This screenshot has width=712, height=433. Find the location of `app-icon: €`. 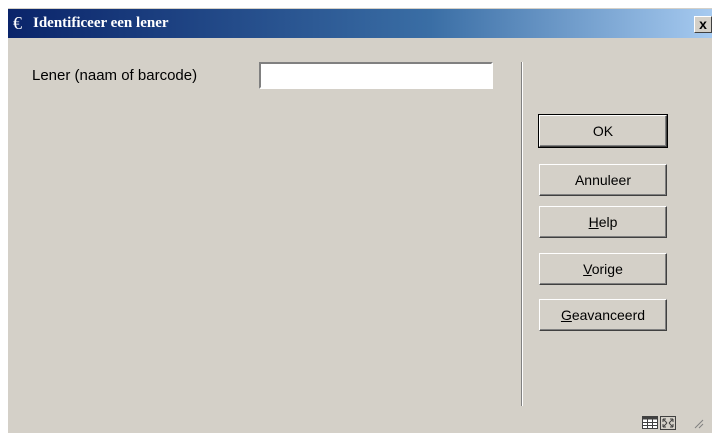

app-icon: € is located at coordinates (17, 23).